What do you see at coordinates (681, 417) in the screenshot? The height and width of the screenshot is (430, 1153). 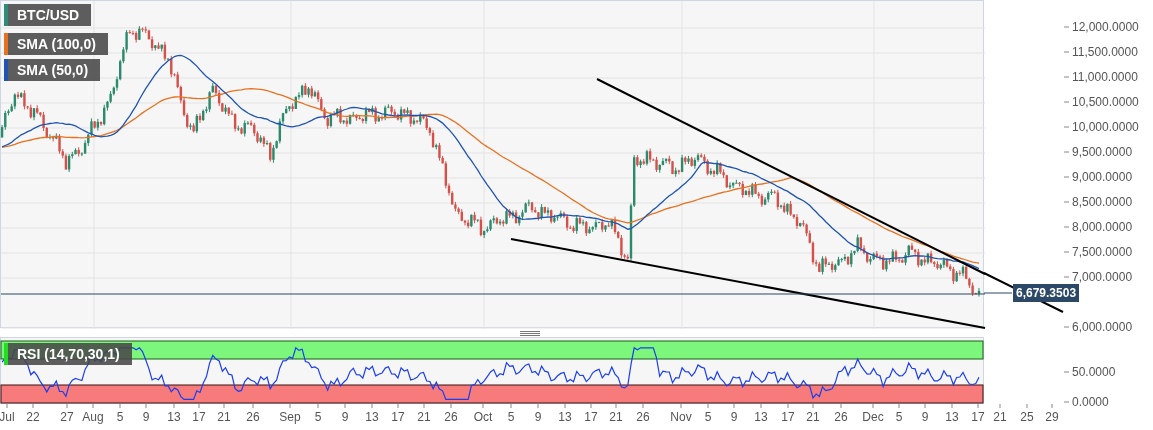 I see `date-axis-label: Nov` at bounding box center [681, 417].